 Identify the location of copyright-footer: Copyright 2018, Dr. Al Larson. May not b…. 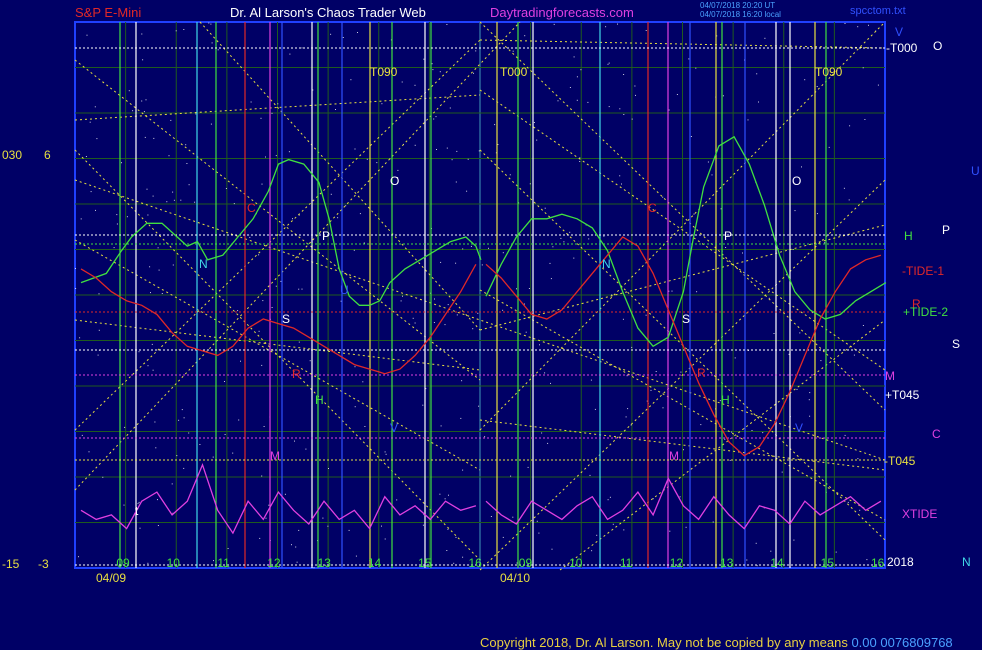
(716, 642).